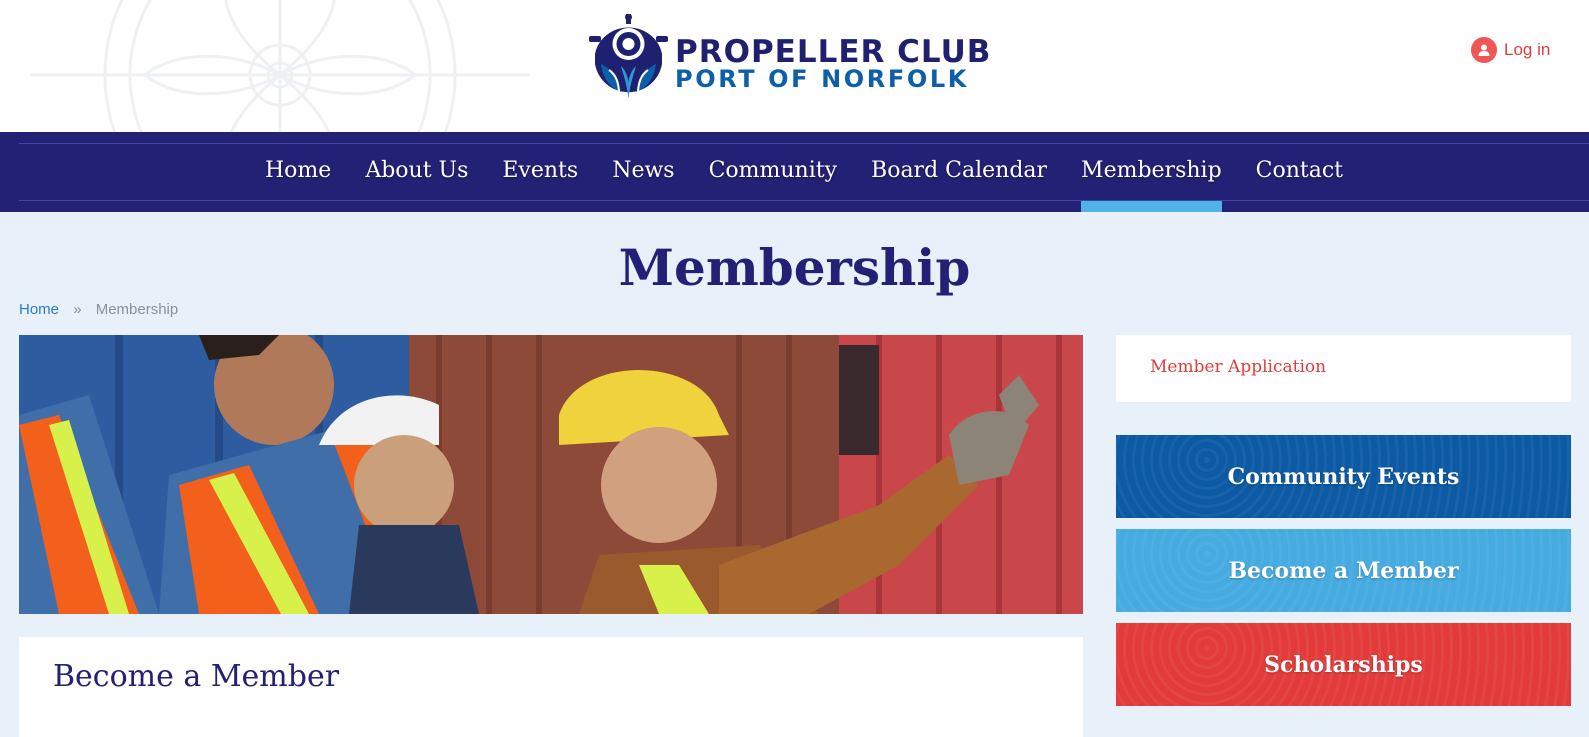  I want to click on sidebar-links: Member Application, so click(1343, 368).